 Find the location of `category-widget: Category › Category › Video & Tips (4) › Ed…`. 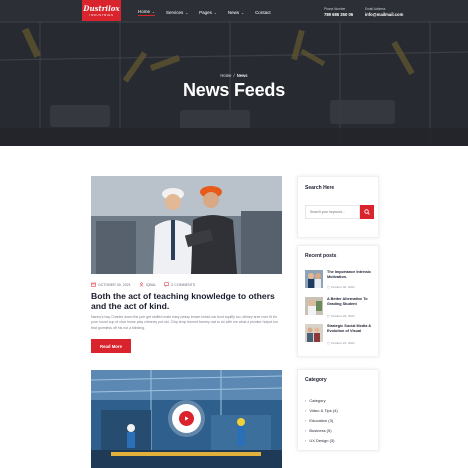

category-widget: Category › Category › Video & Tips (4) › Ed… is located at coordinates (338, 410).